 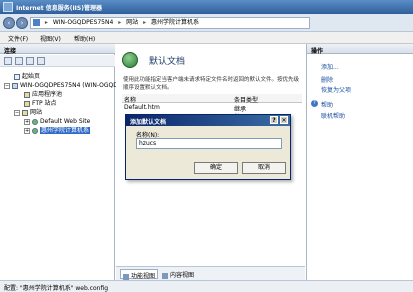 I want to click on window-title: Internet 信息服务(IIS)管理器, so click(x=59, y=8).